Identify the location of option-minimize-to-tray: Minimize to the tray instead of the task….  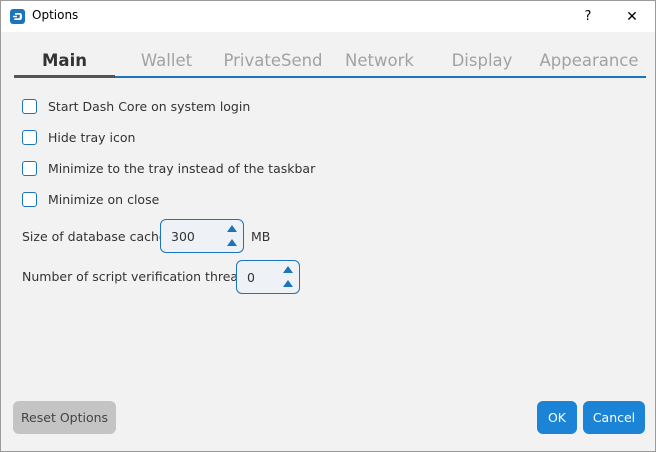
(168, 168).